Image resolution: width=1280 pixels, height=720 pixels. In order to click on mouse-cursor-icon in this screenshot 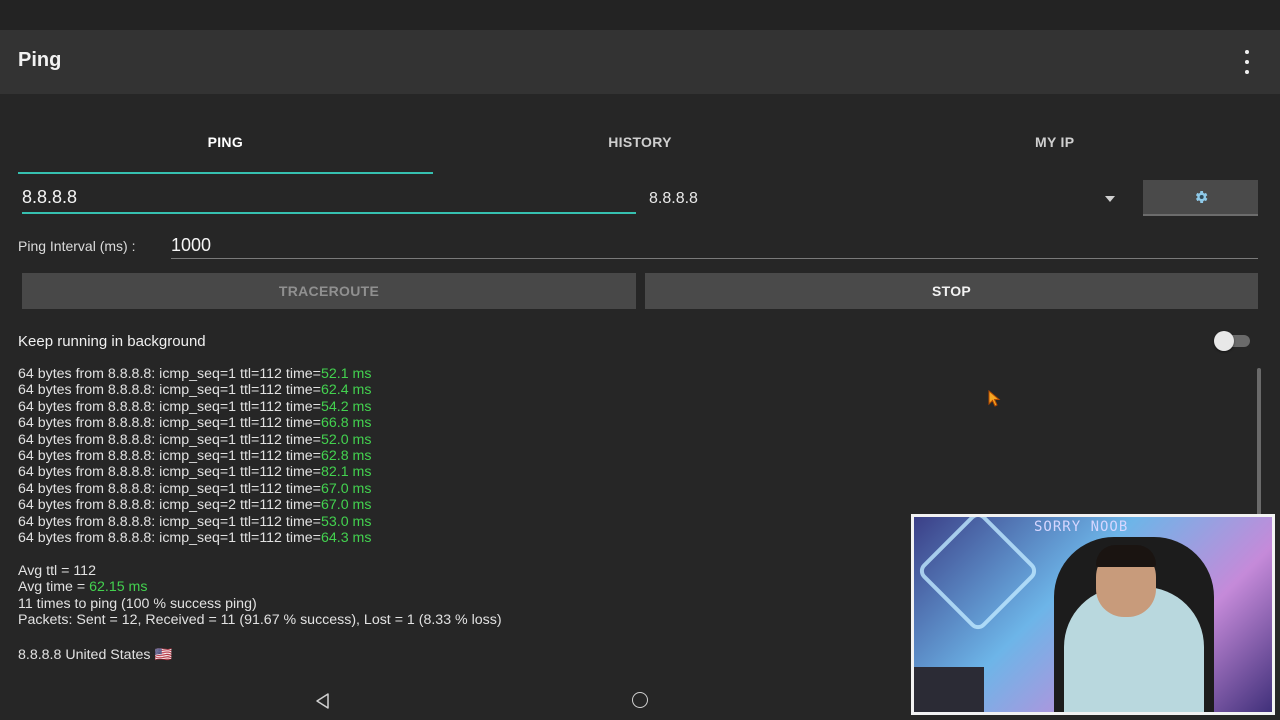, I will do `click(994, 398)`.